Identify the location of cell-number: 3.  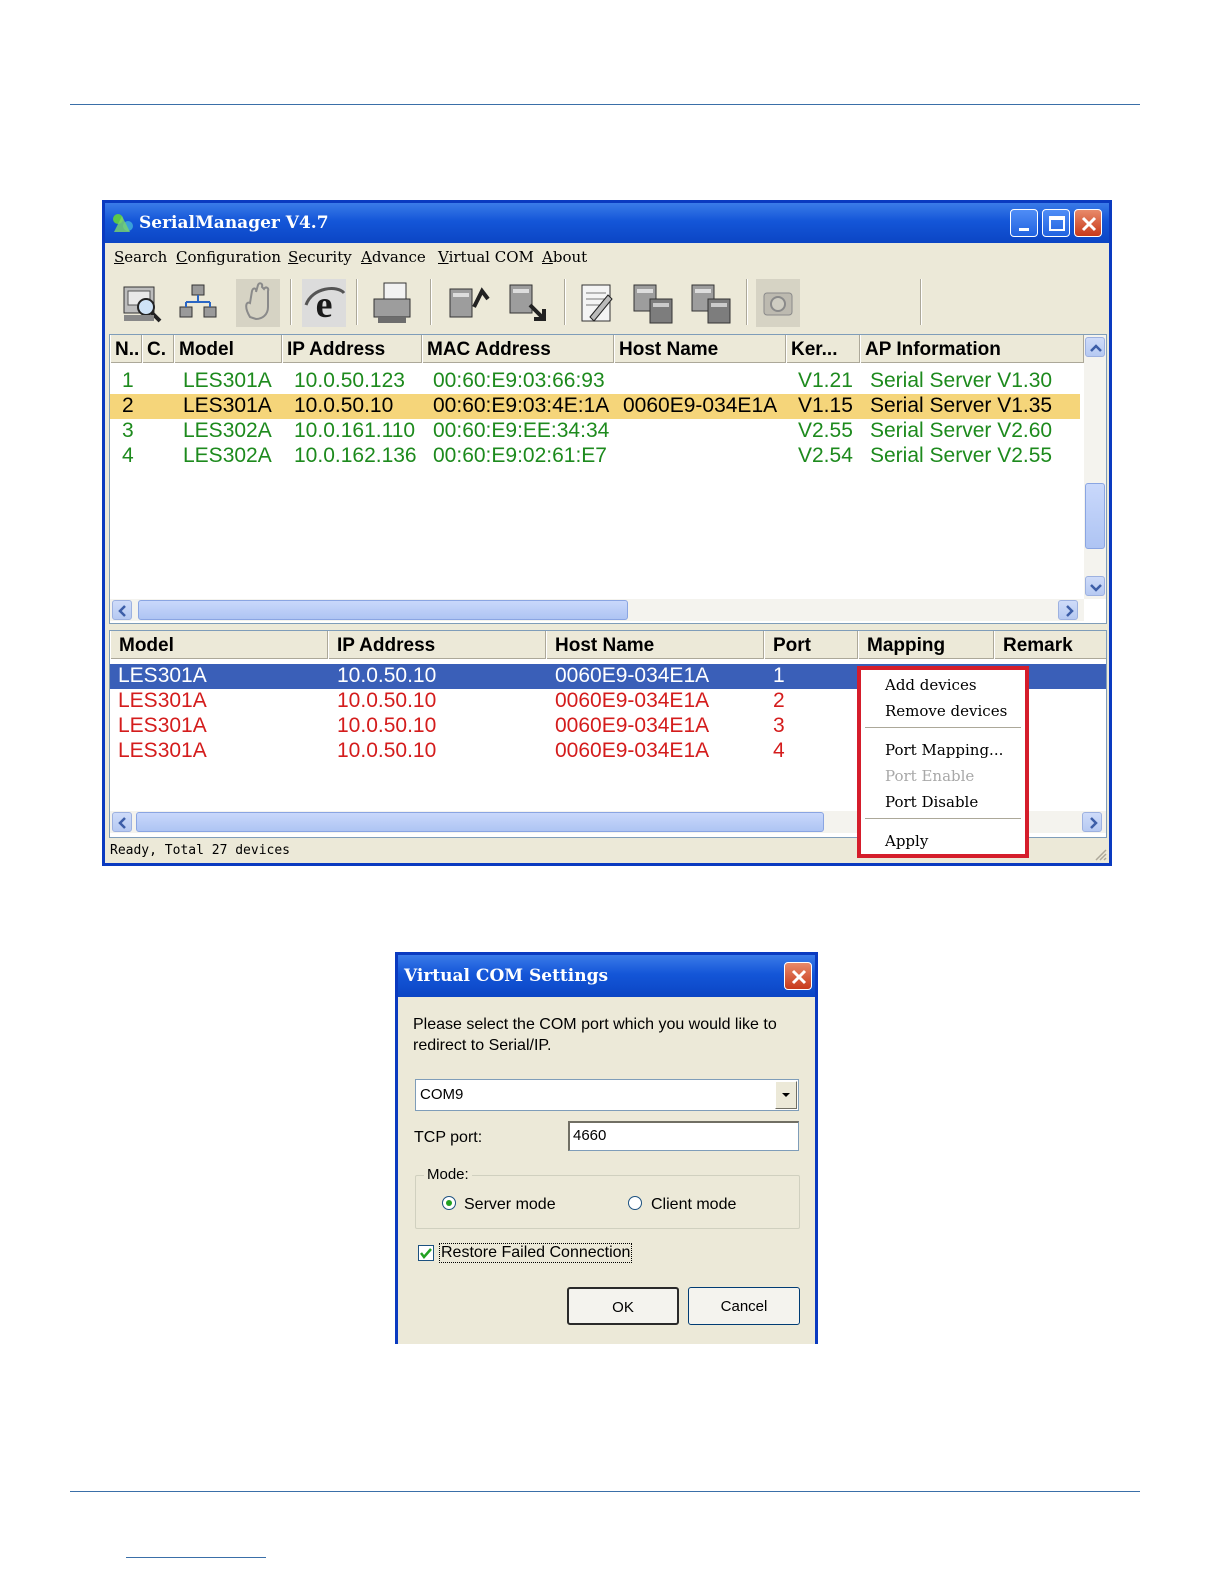
(128, 430).